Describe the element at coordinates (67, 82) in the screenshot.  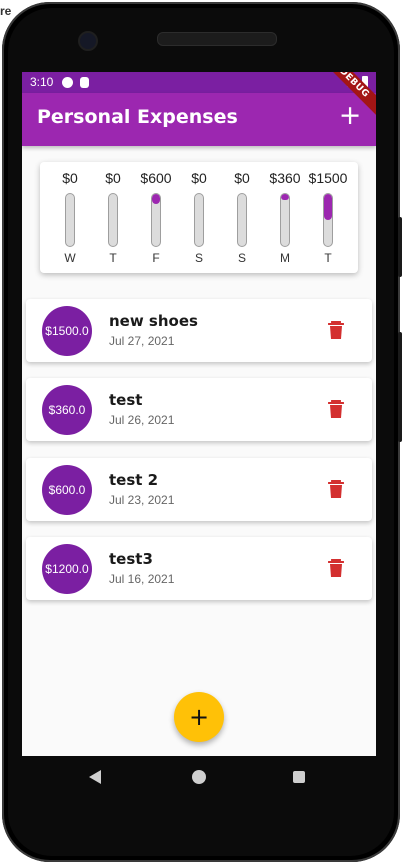
I see `notification-icon` at that location.